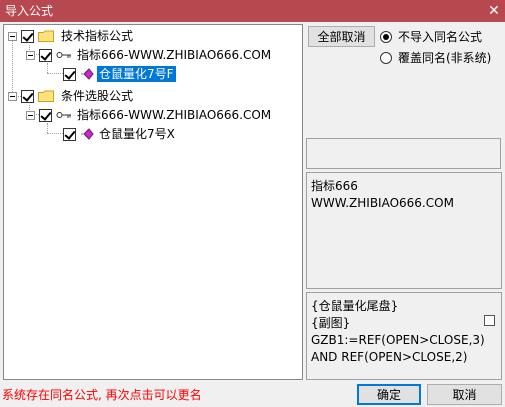  I want to click on tree-node-tech-indicators: 技术指标公式, so click(71, 36).